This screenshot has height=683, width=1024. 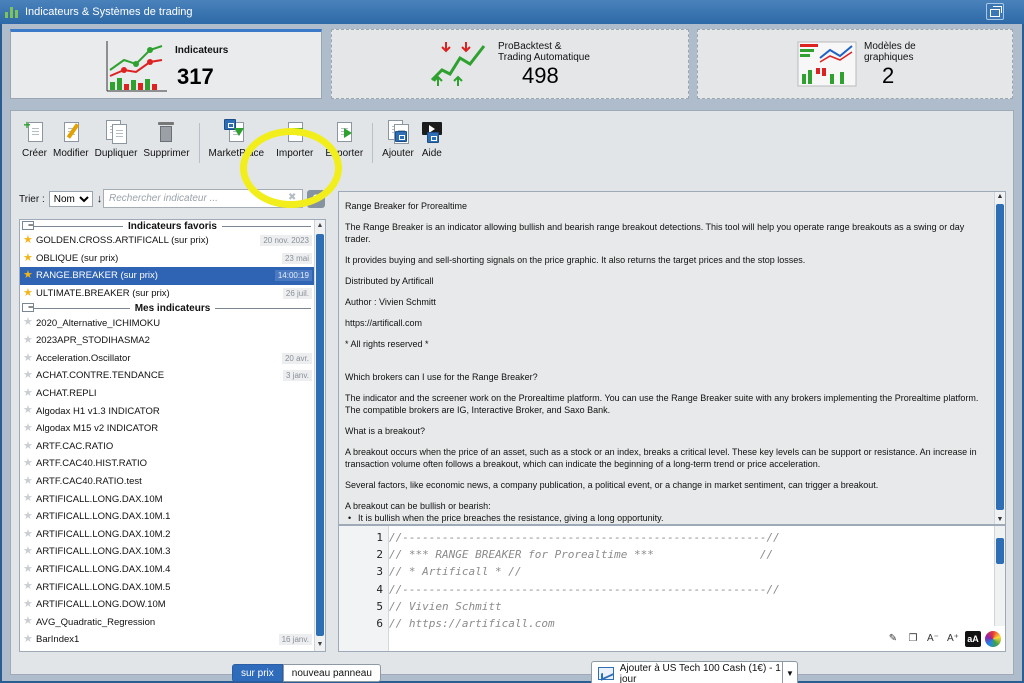 I want to click on code-scrollbar, so click(x=999, y=576).